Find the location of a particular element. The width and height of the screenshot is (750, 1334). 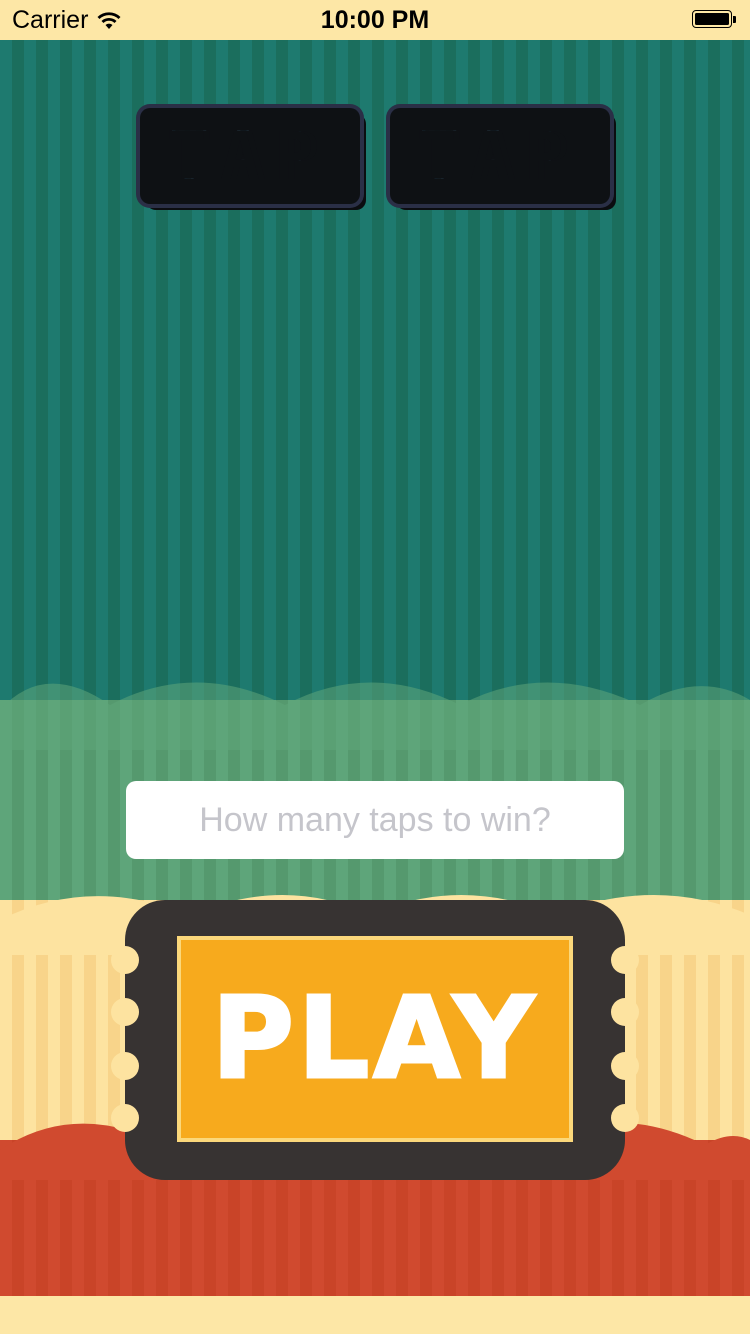

bottom-band is located at coordinates (375, 1315).